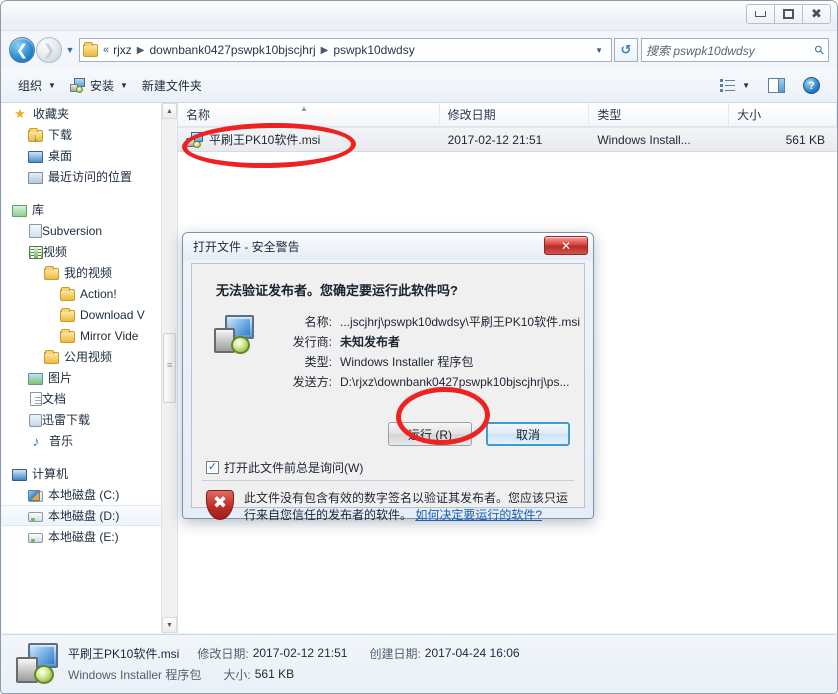 The image size is (838, 694). What do you see at coordinates (659, 114) in the screenshot?
I see `column-header-type: 类型` at bounding box center [659, 114].